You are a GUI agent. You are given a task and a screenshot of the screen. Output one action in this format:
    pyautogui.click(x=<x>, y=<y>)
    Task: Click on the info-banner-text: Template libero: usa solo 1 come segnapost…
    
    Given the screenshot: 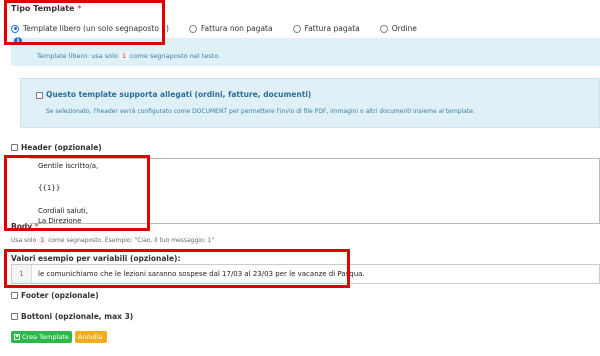 What is the action you would take?
    pyautogui.click(x=129, y=56)
    